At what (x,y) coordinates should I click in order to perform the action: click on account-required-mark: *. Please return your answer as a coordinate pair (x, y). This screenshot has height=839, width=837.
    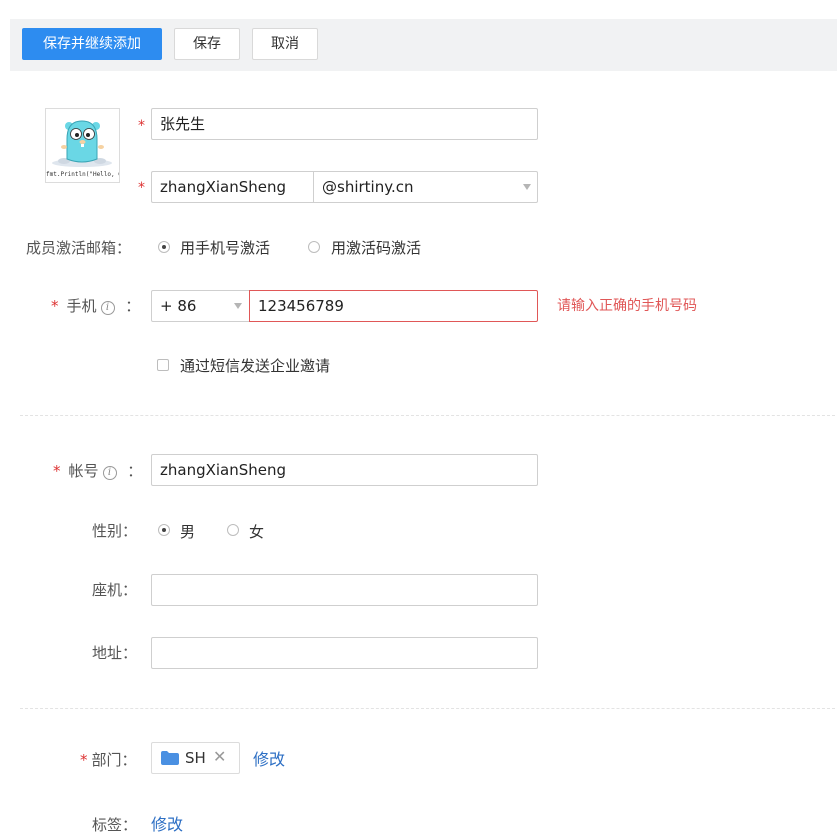
    Looking at the image, I should click on (57, 471).